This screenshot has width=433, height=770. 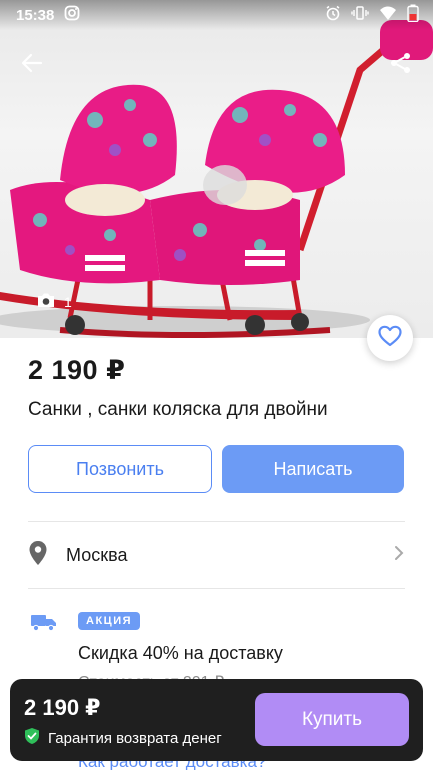 What do you see at coordinates (399, 555) in the screenshot?
I see `chevron-right-icon` at bounding box center [399, 555].